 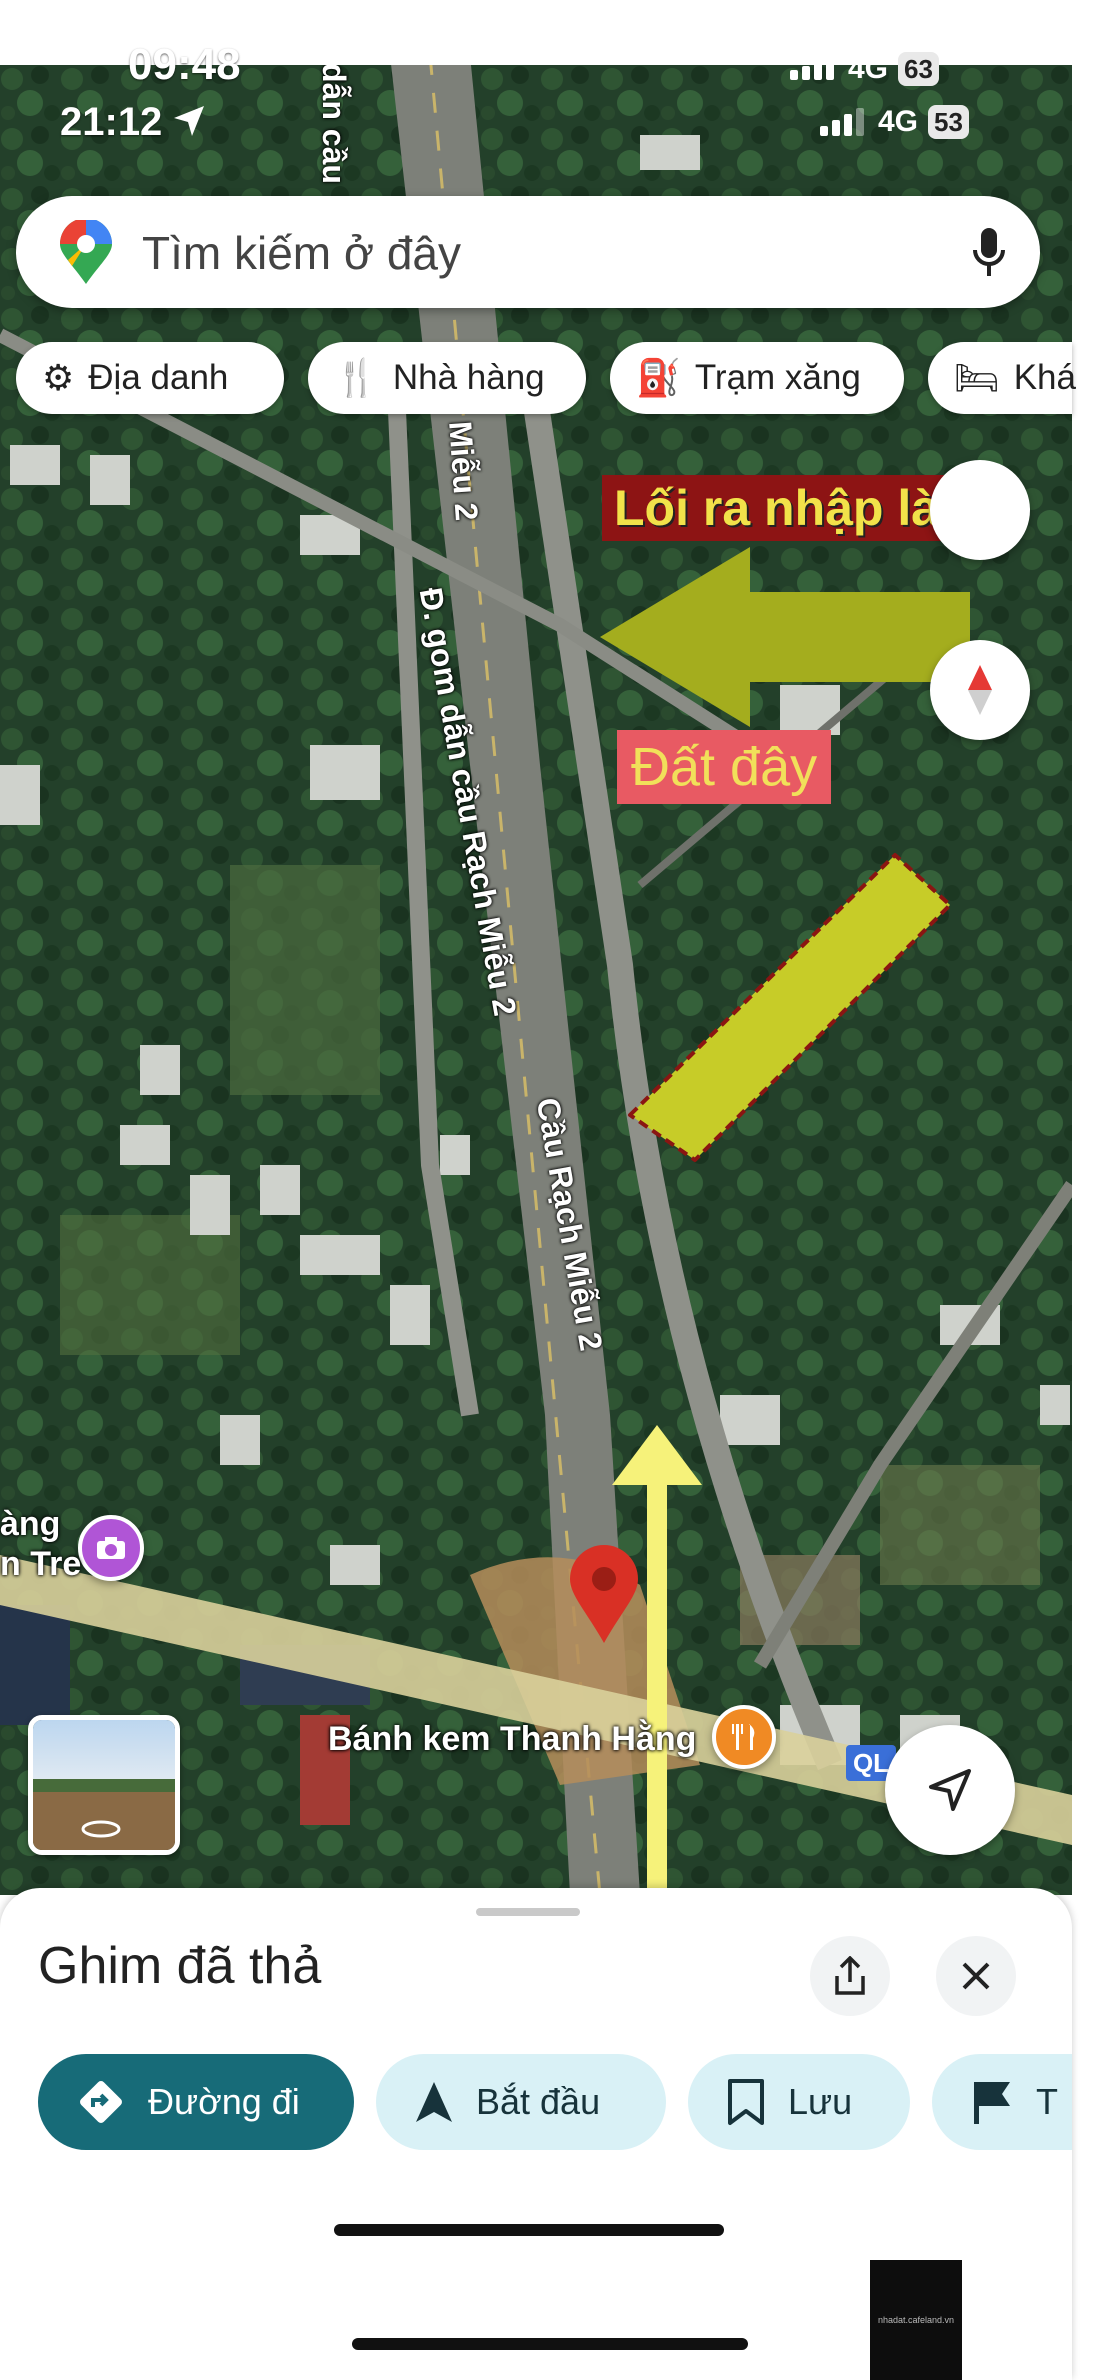 I want to click on close-button, so click(x=976, y=1976).